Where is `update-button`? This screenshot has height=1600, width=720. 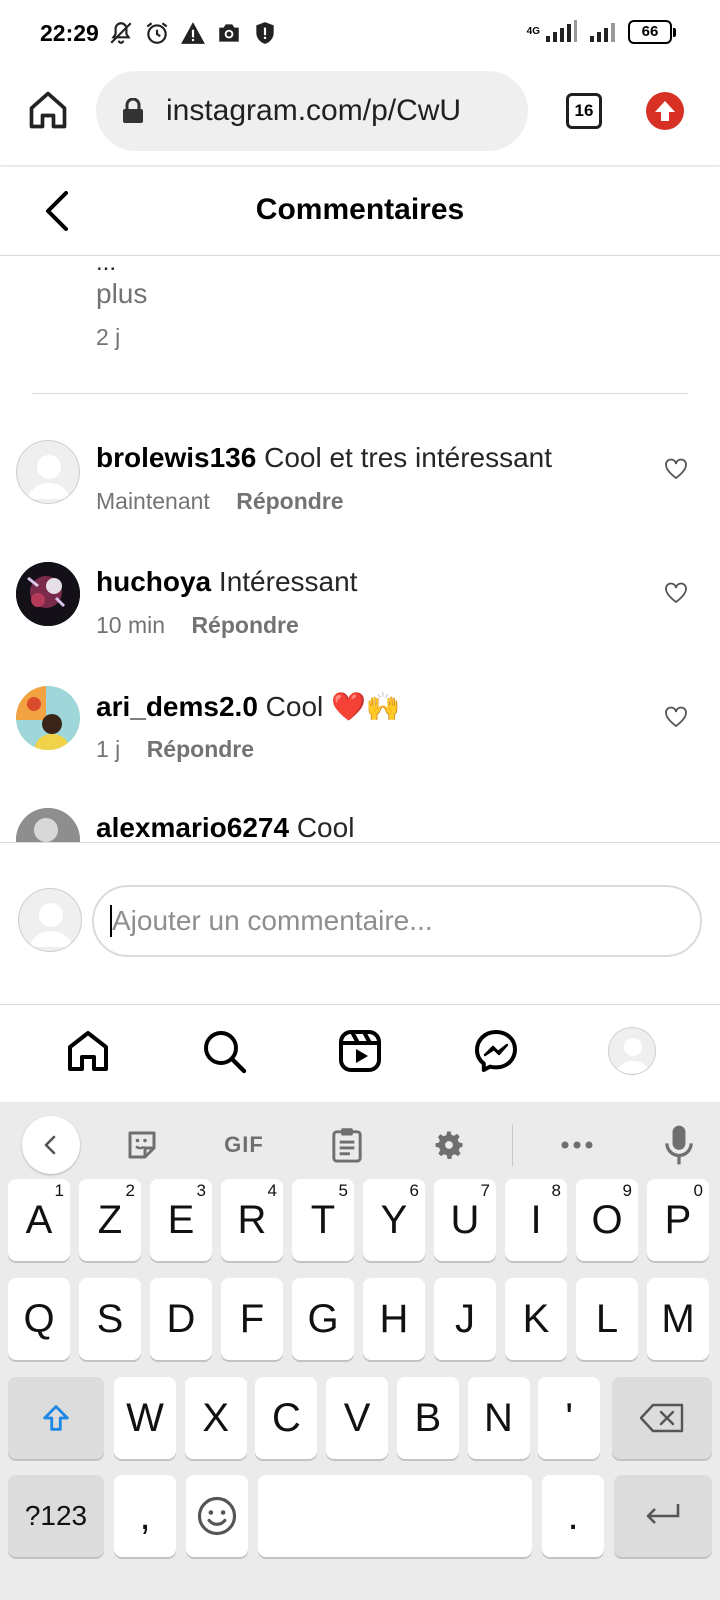
update-button is located at coordinates (665, 111).